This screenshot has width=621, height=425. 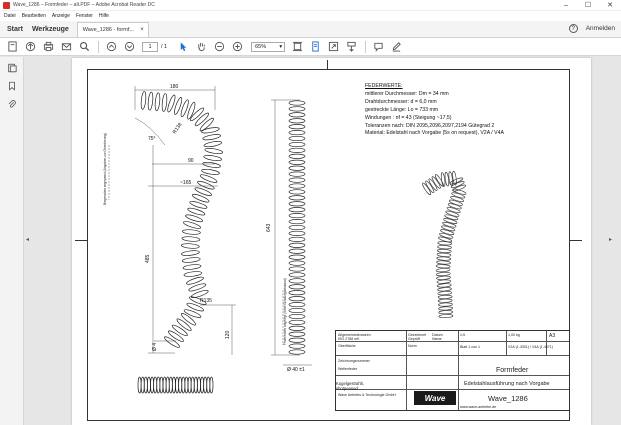 I want to click on tb-checked: Geprüft, so click(x=414, y=339).